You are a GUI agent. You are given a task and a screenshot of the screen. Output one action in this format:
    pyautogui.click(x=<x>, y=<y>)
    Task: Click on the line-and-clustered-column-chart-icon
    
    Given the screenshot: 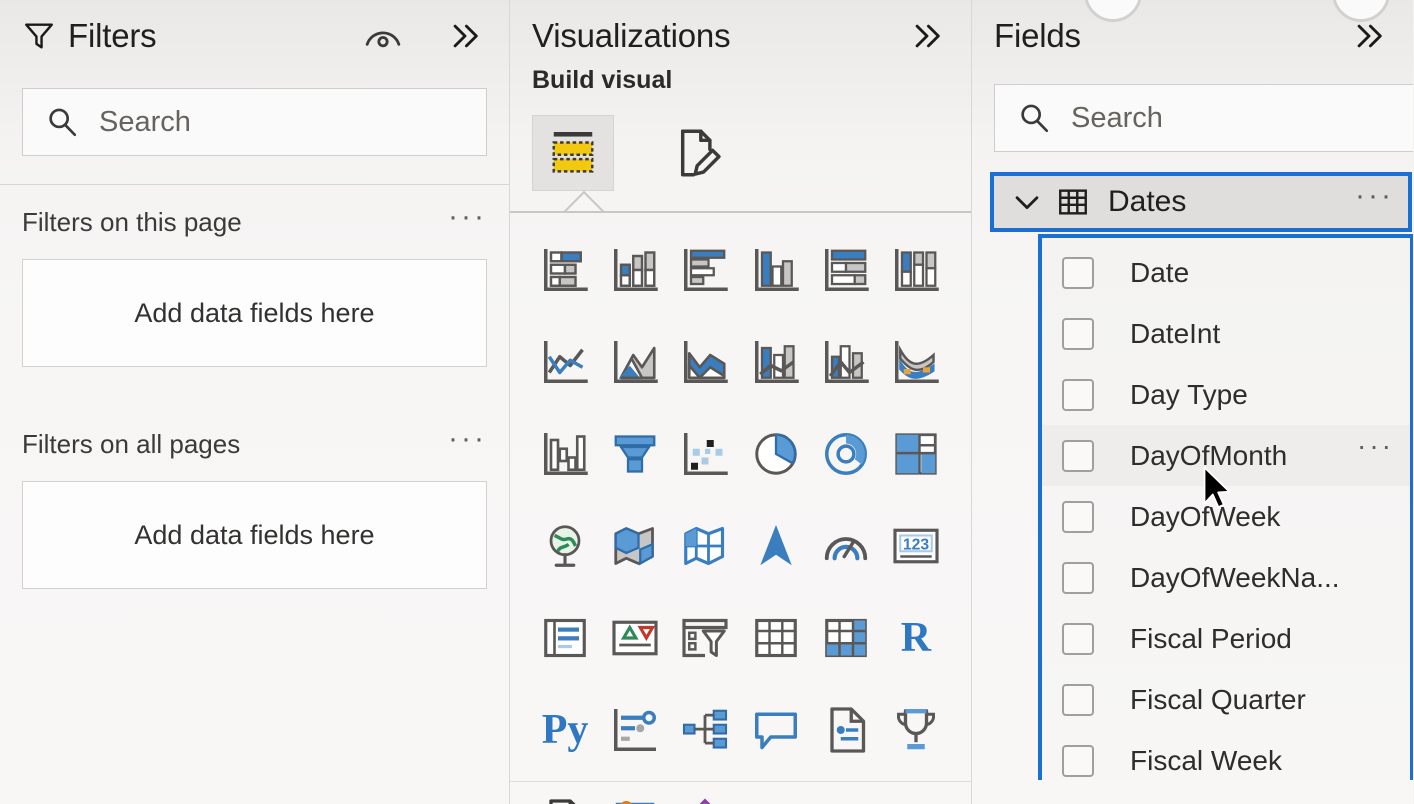 What is the action you would take?
    pyautogui.click(x=846, y=362)
    